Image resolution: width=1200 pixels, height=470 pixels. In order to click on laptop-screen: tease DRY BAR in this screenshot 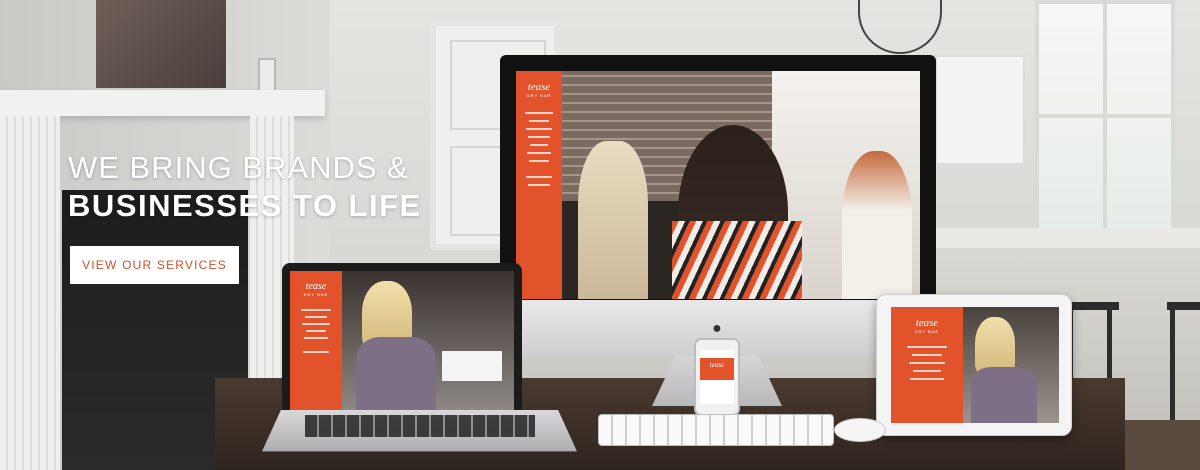, I will do `click(402, 342)`.